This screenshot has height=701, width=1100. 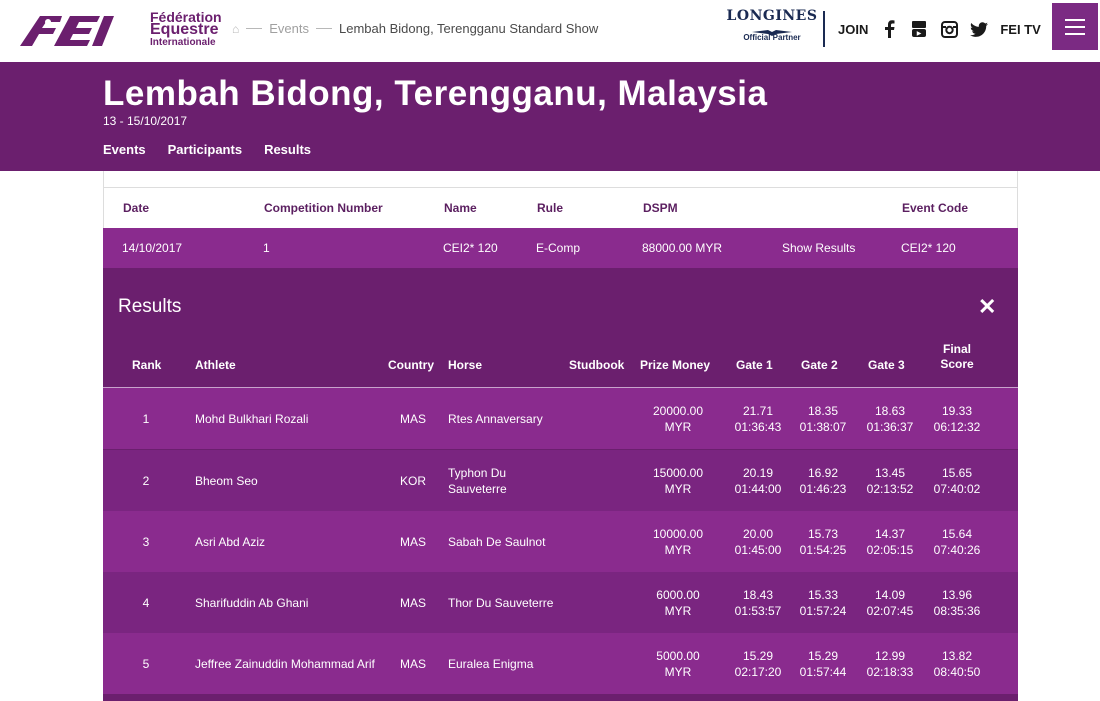 What do you see at coordinates (758, 426) in the screenshot?
I see `result-gate-1-secondary: 01:36:43` at bounding box center [758, 426].